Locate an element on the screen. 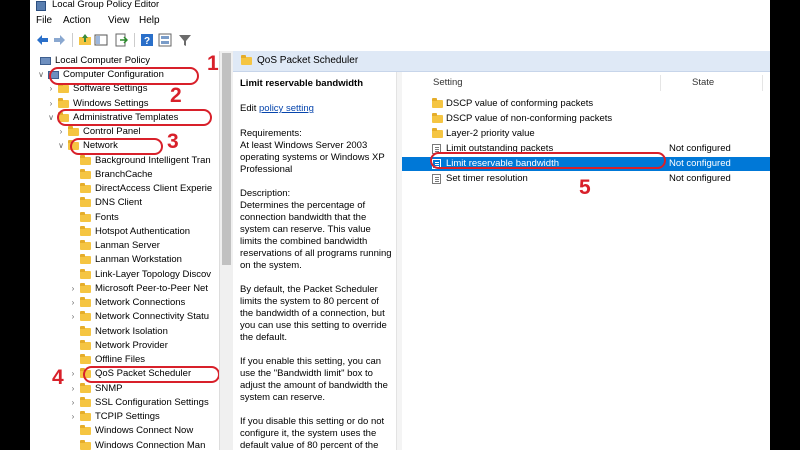  back-arrow-icon is located at coordinates (43, 40).